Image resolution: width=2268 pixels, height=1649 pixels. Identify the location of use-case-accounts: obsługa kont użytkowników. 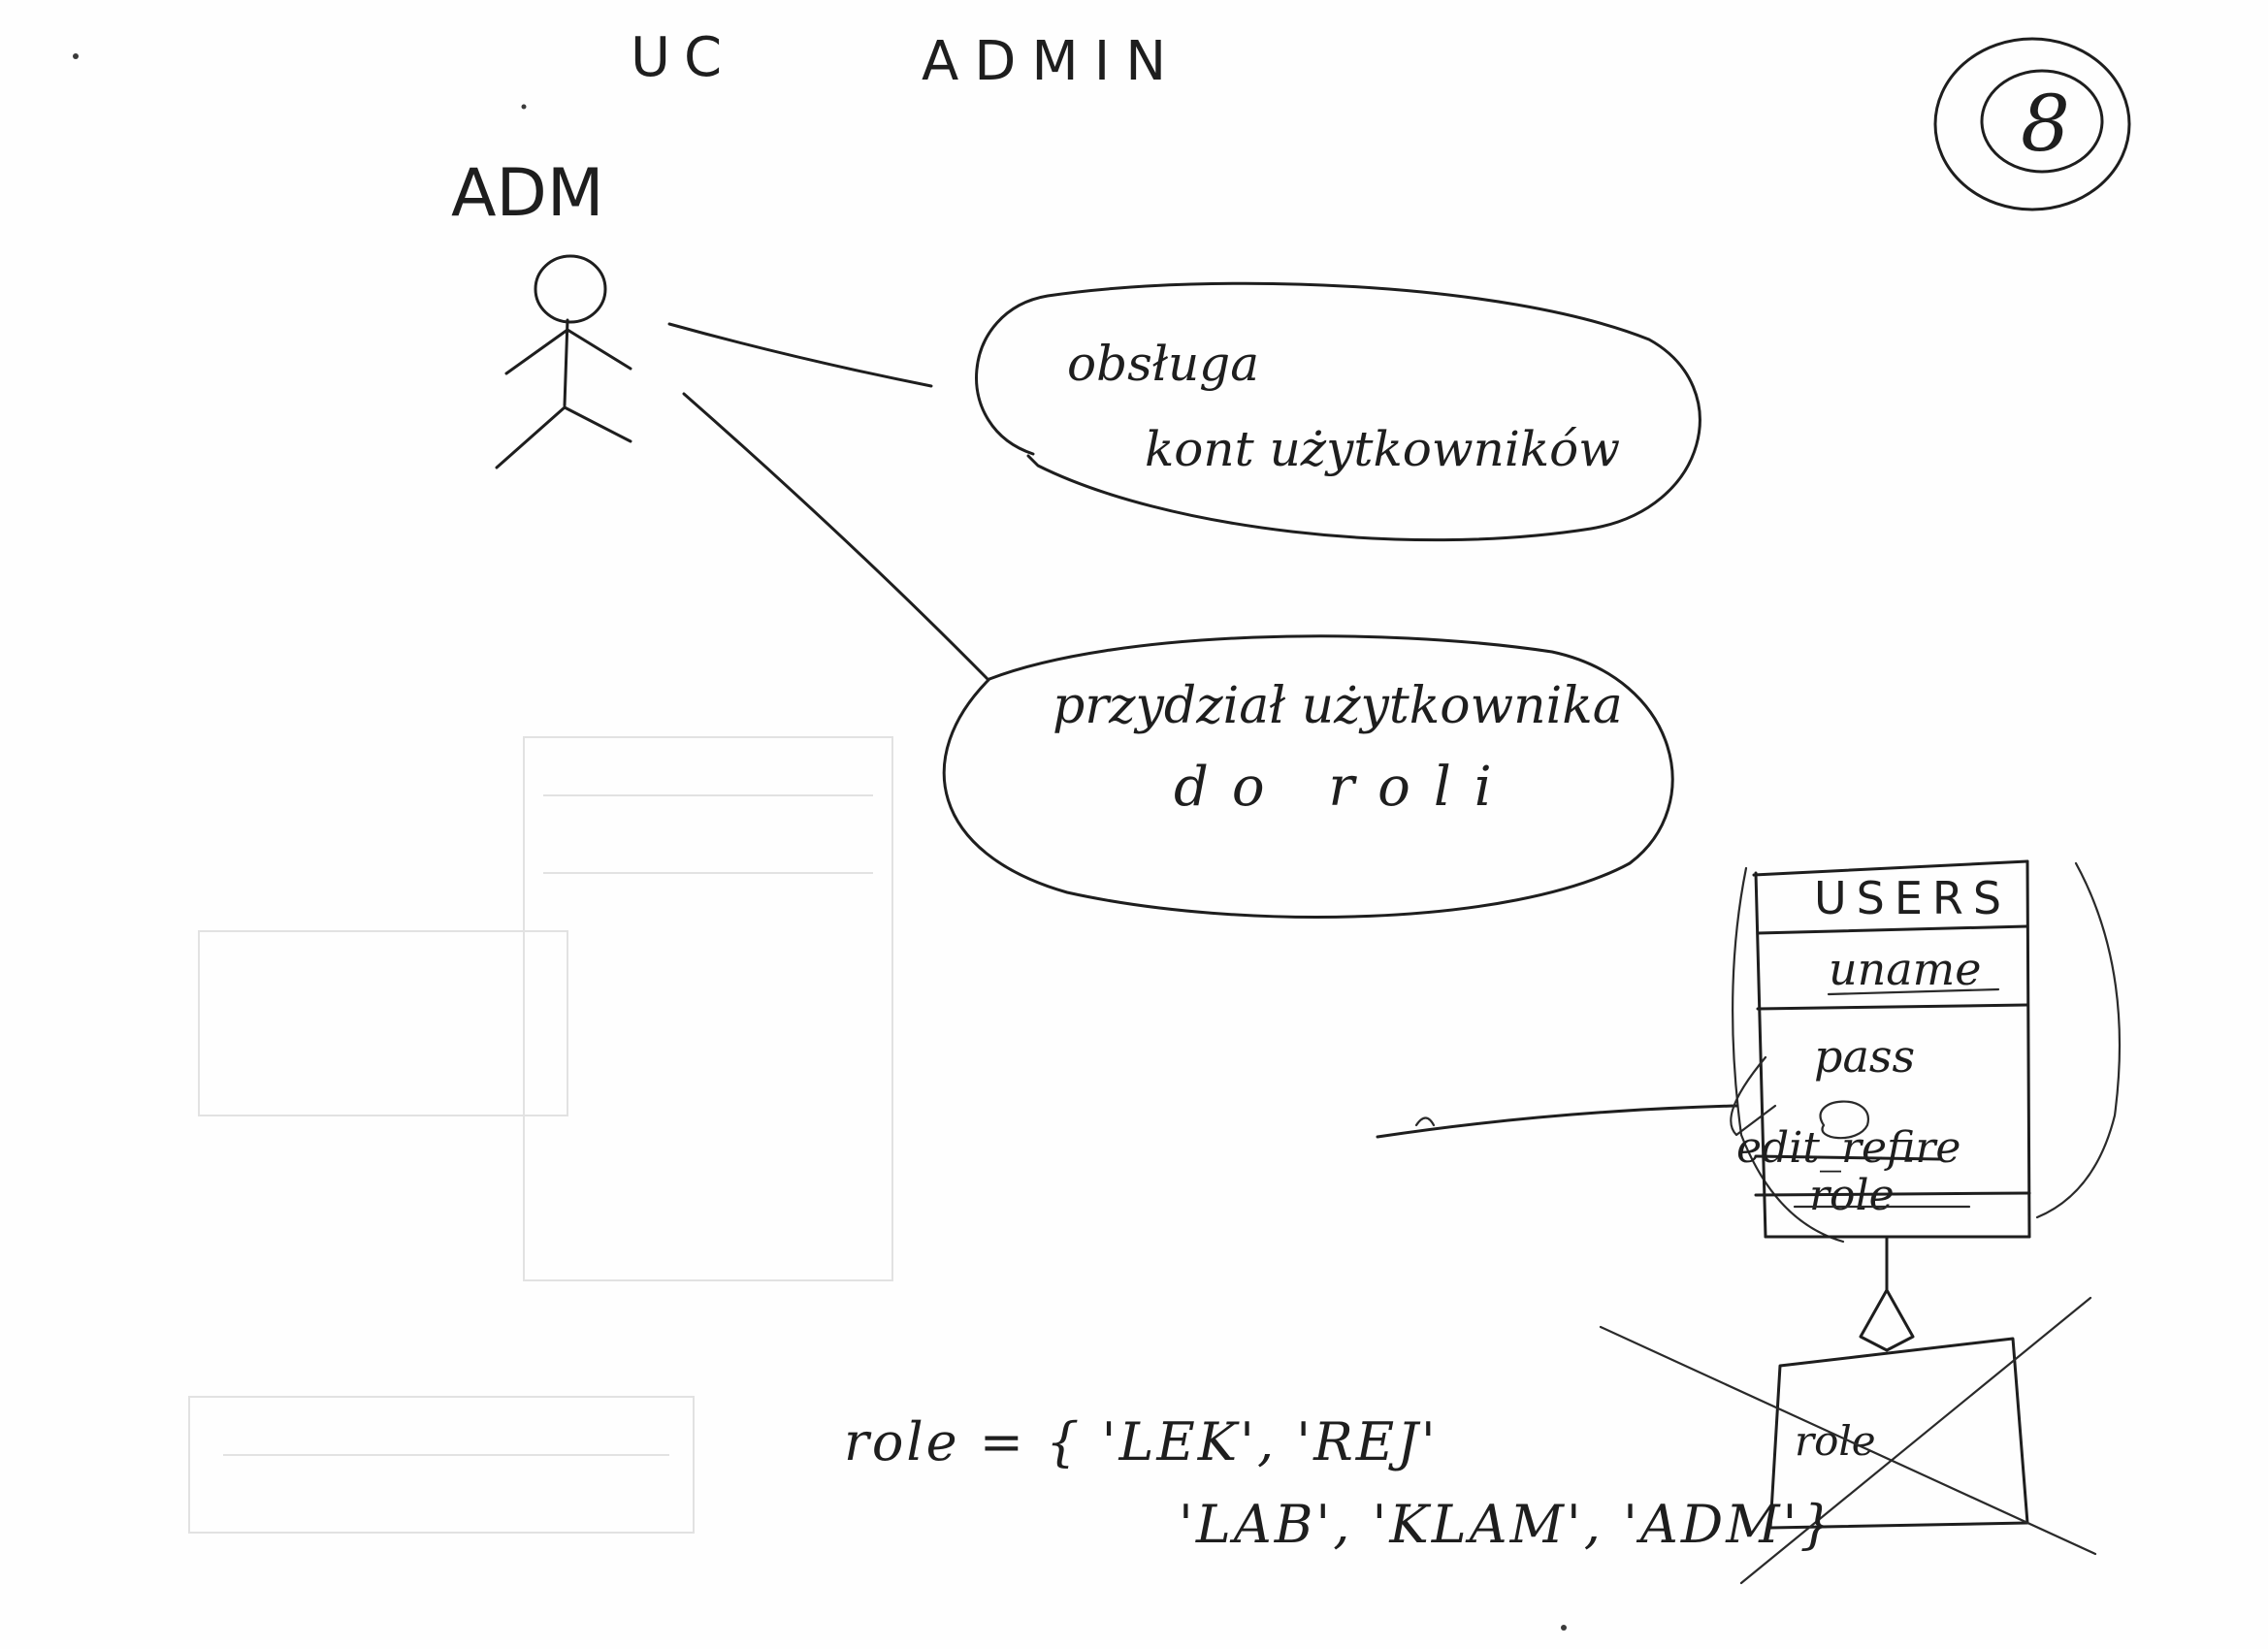
(1338, 411).